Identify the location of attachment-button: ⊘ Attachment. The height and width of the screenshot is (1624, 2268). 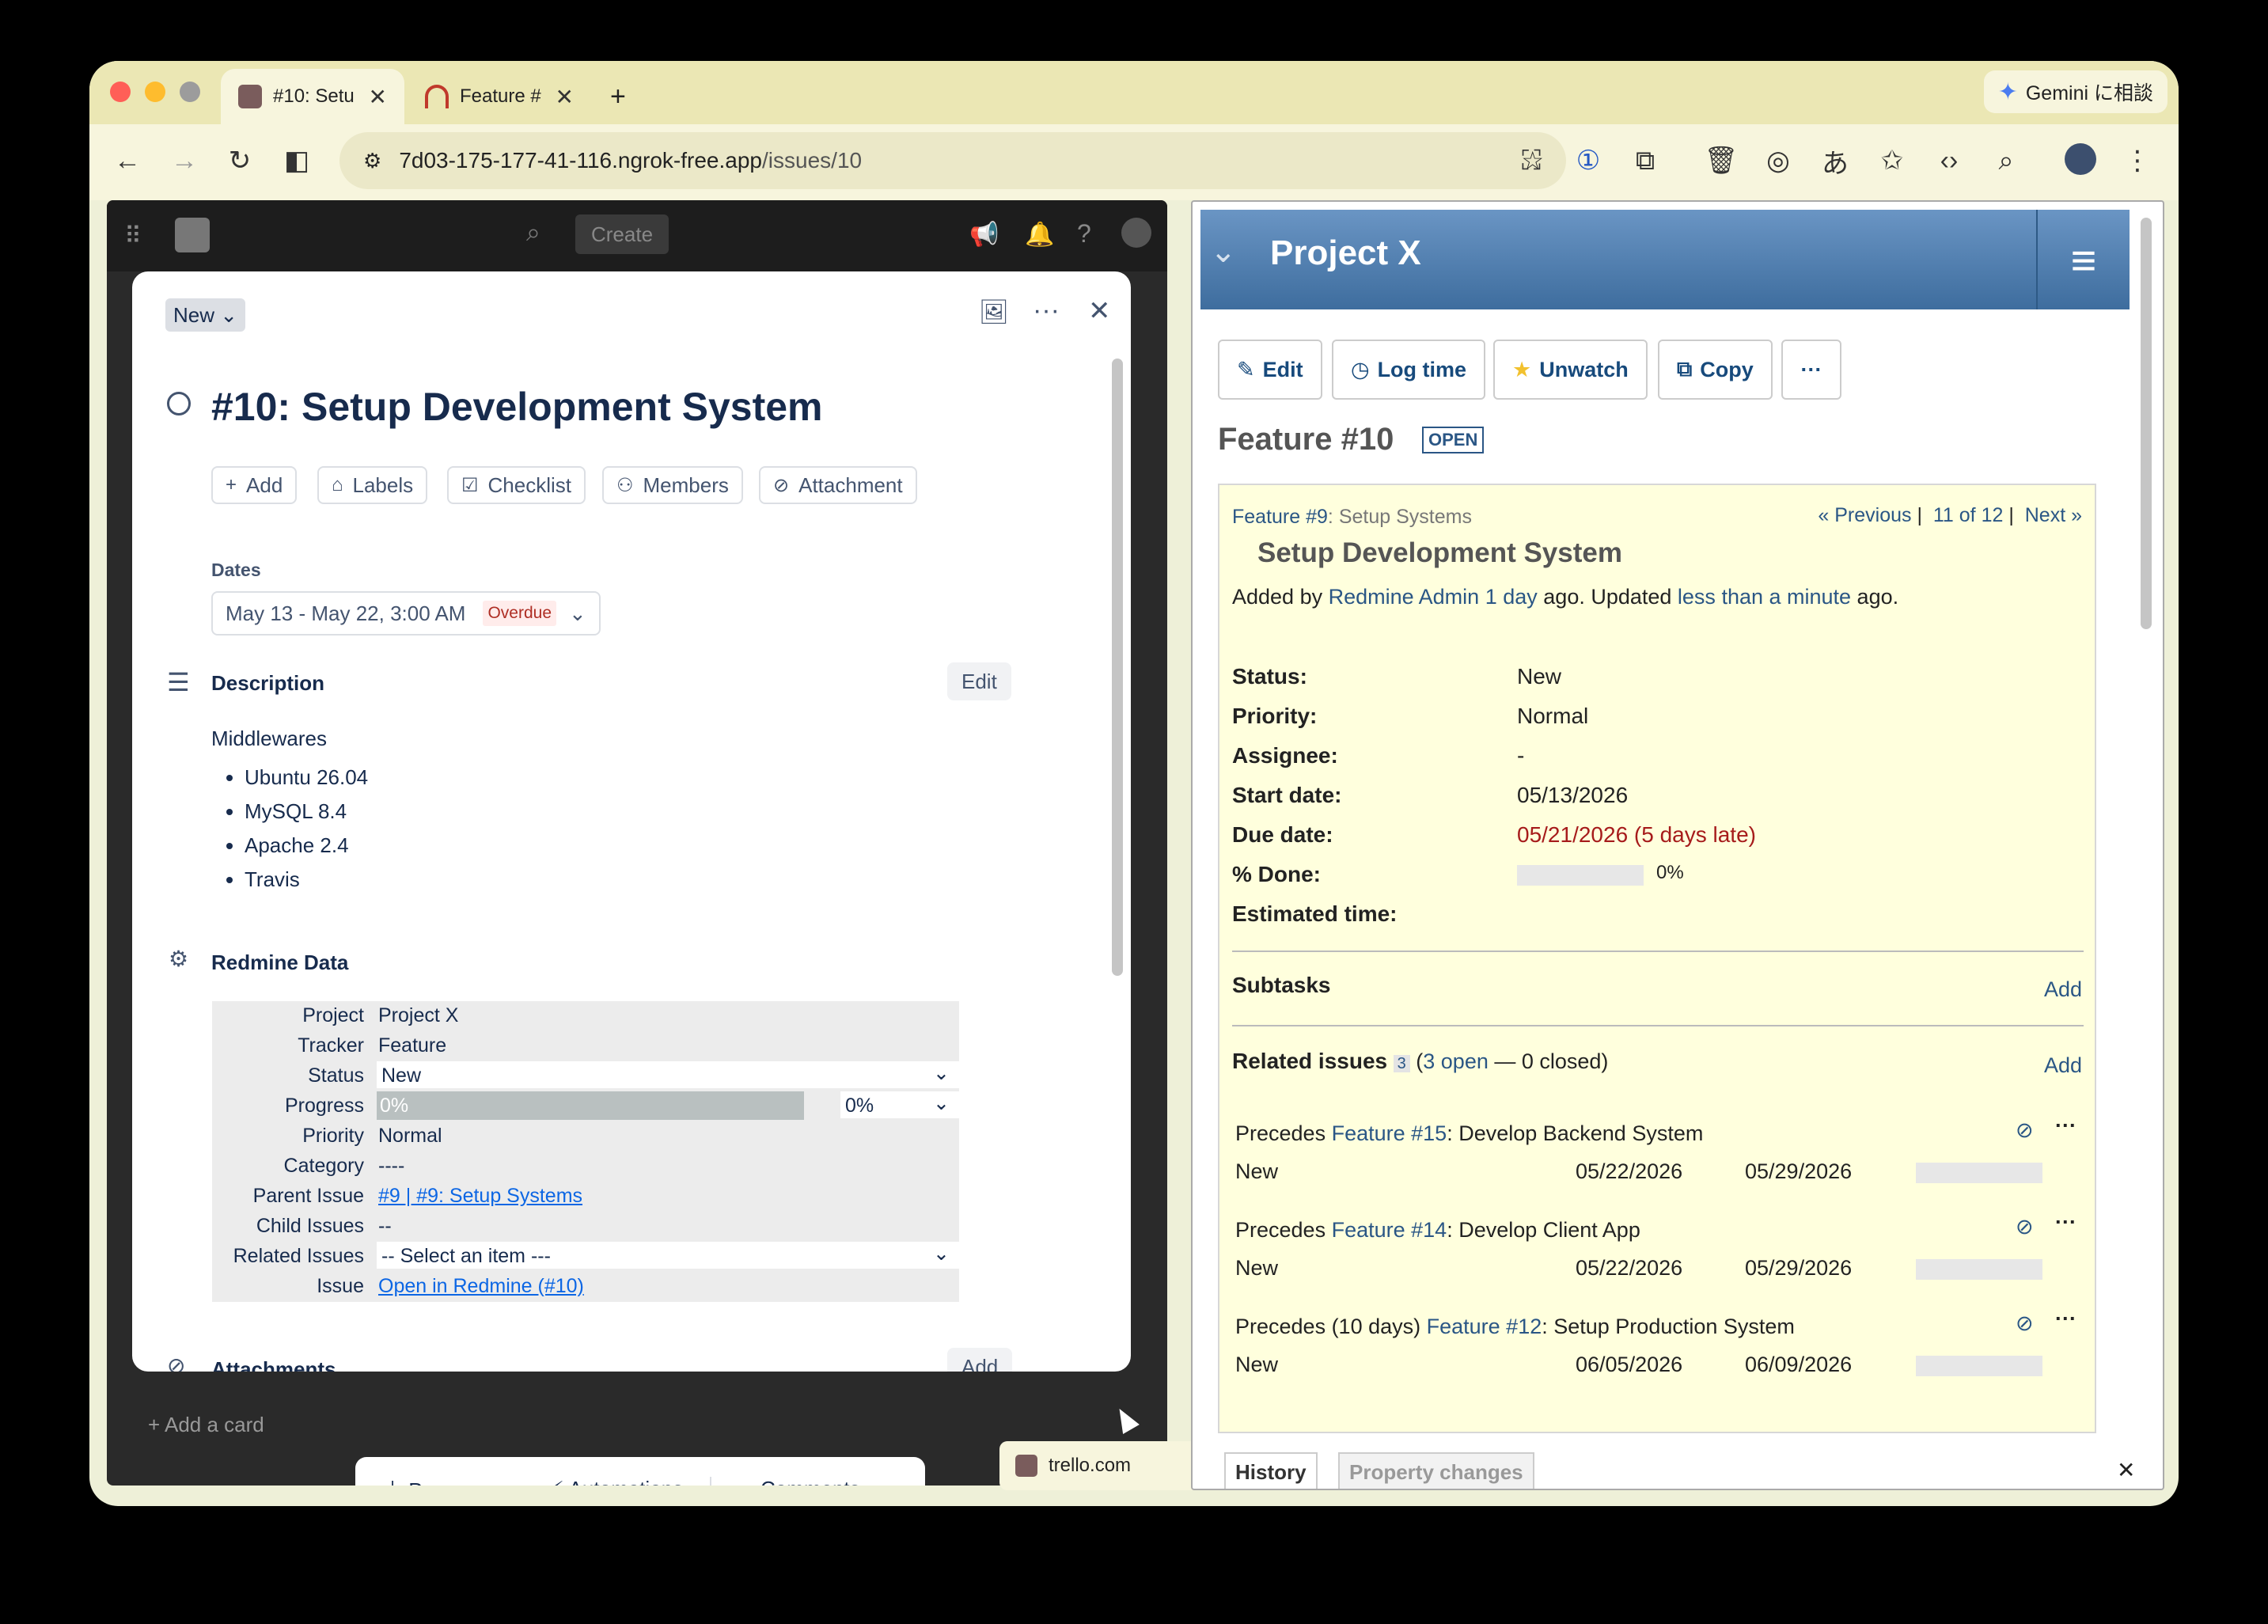
(838, 485).